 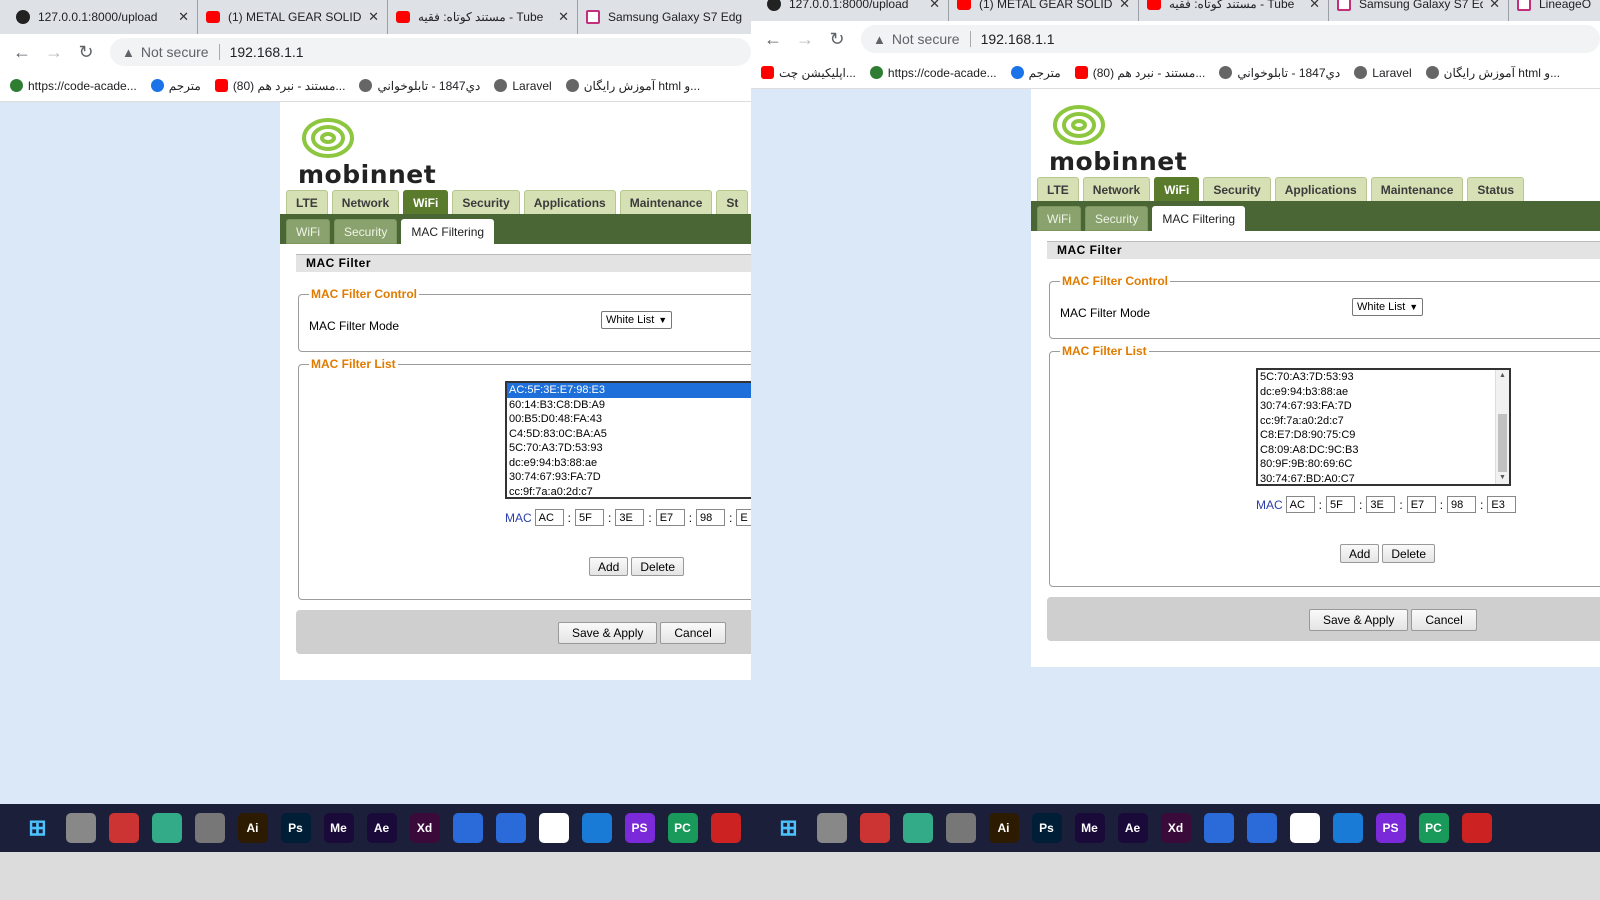 What do you see at coordinates (1502, 376) in the screenshot?
I see `scroll-up-icon: ▲` at bounding box center [1502, 376].